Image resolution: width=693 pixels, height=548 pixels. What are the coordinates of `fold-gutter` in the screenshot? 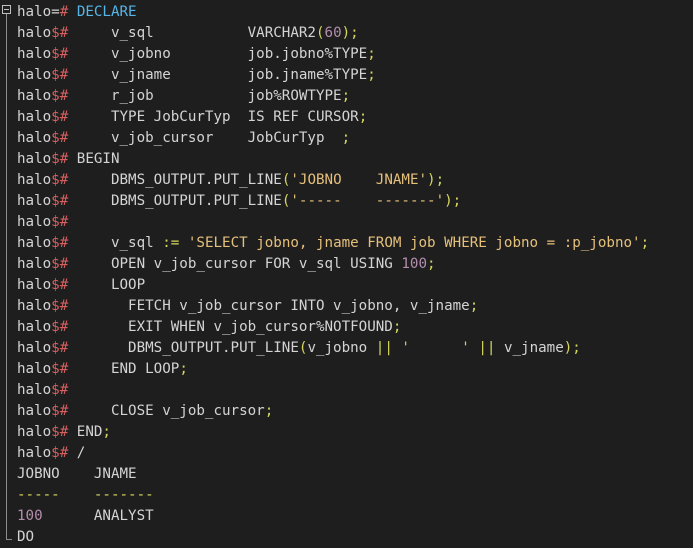 It's located at (8, 273).